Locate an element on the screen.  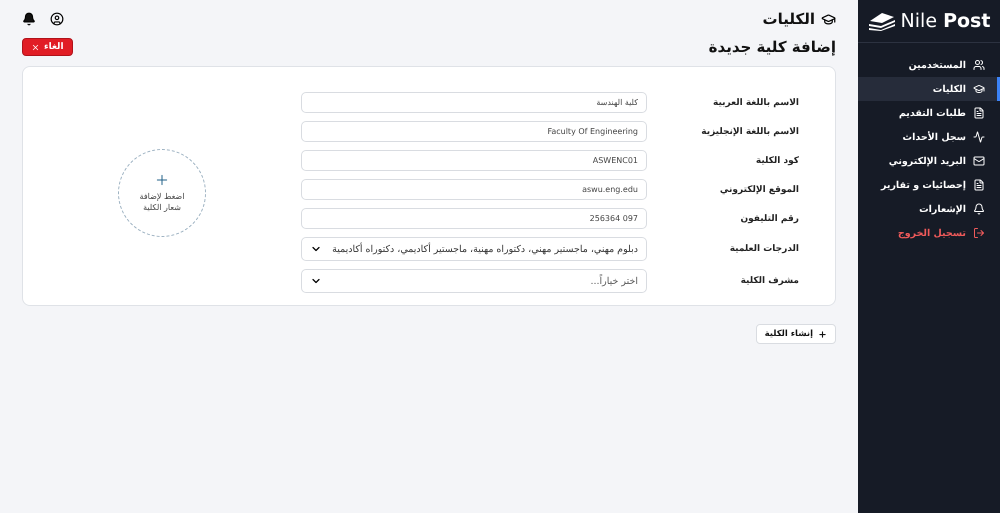
sidebar-item: المستخدمين is located at coordinates (929, 65).